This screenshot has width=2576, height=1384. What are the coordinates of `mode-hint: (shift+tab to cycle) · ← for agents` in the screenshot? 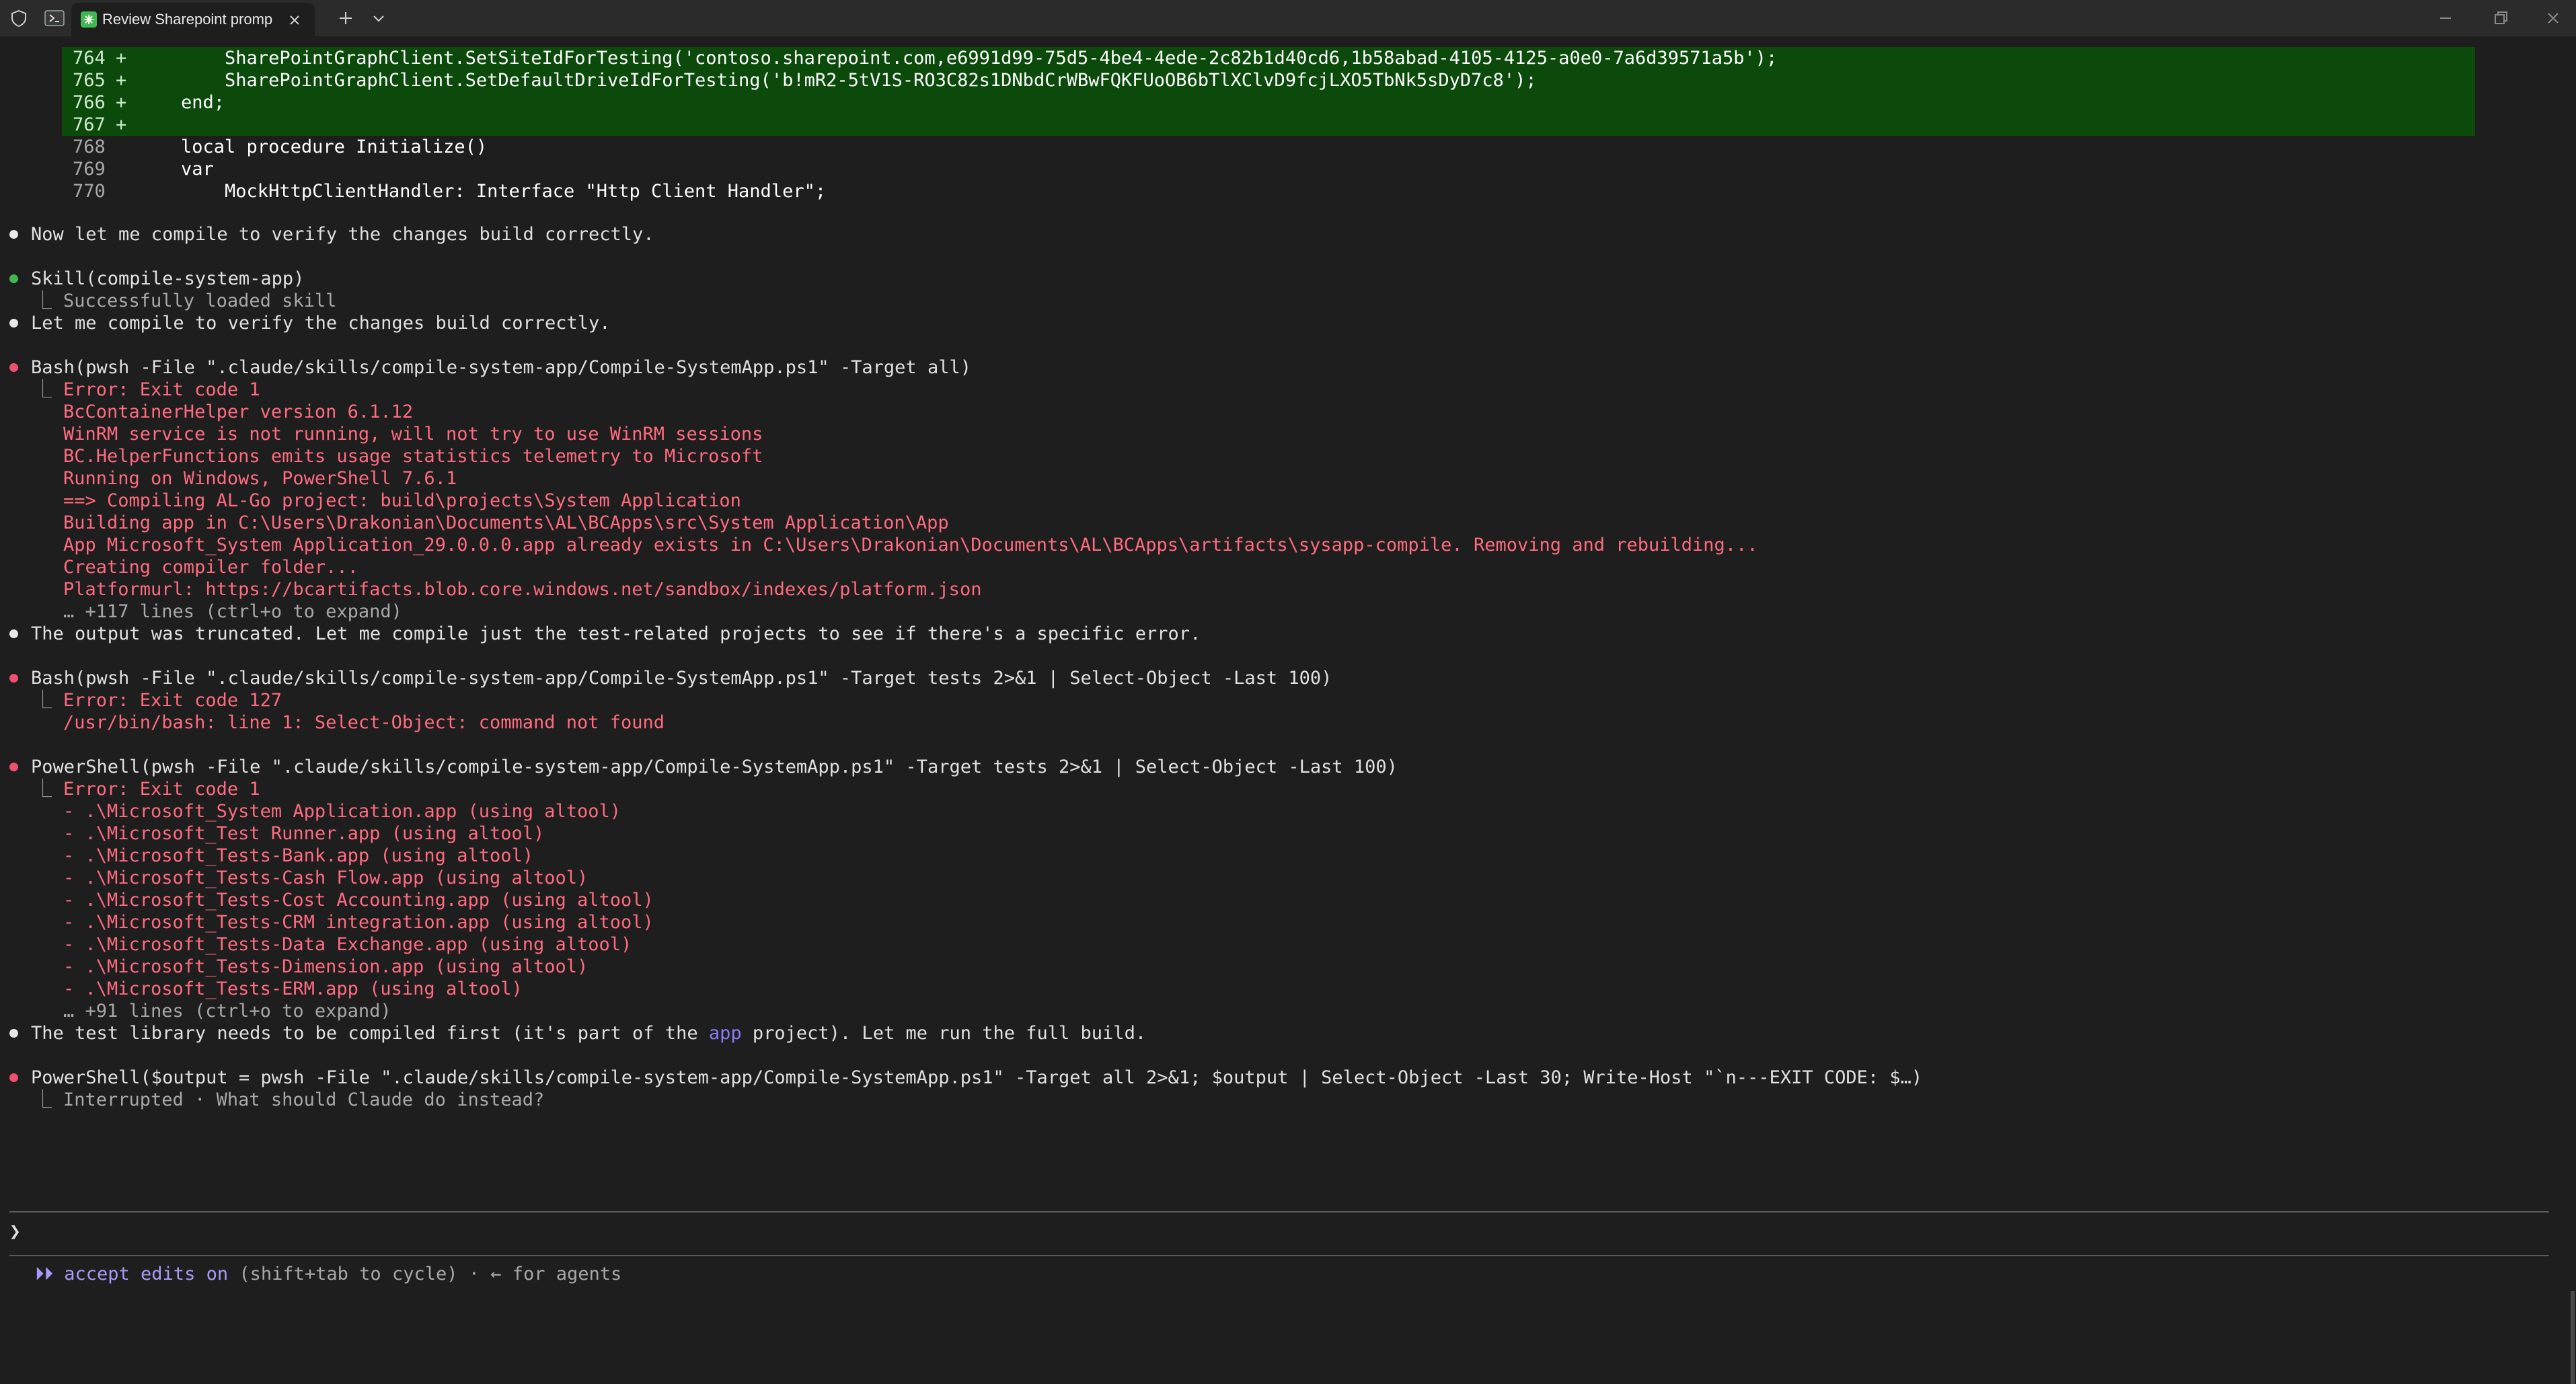 It's located at (425, 1274).